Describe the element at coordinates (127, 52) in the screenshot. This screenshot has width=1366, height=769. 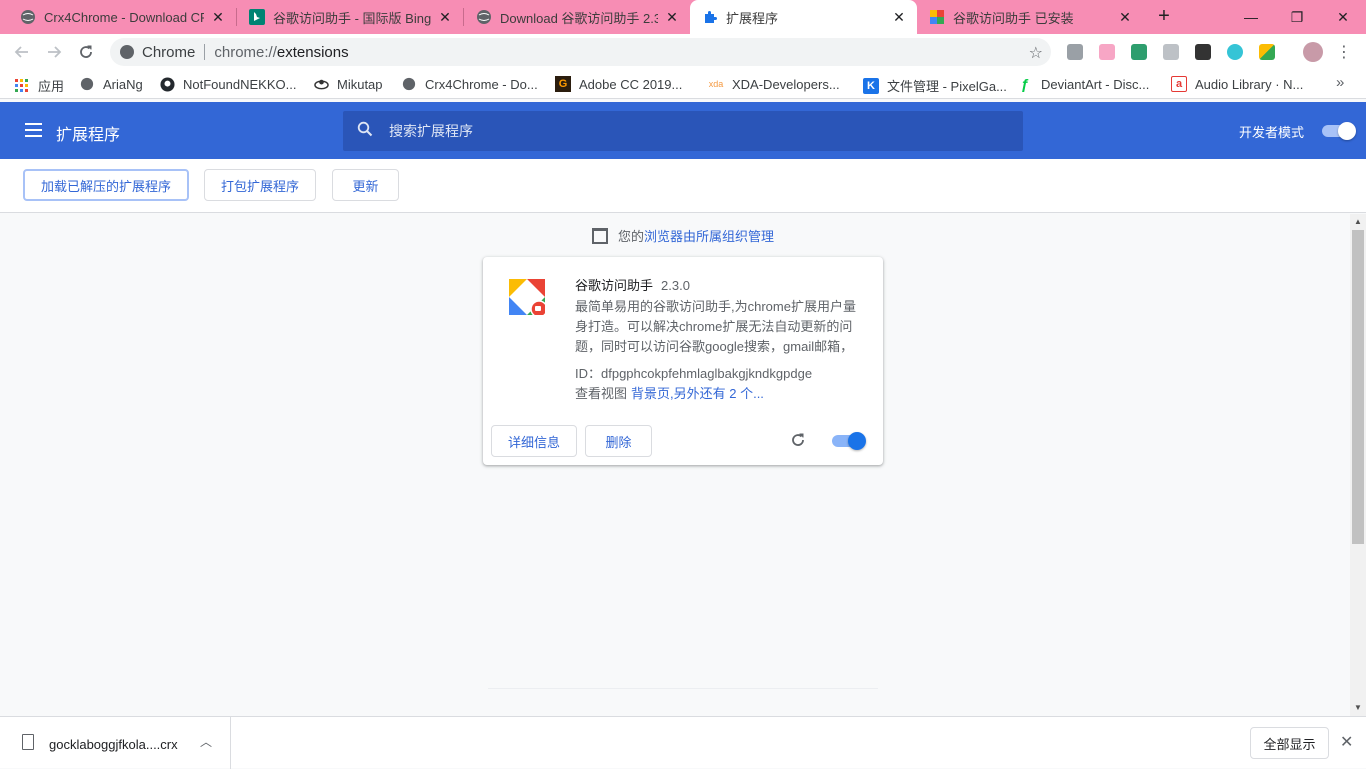
I see `chrome-icon` at that location.